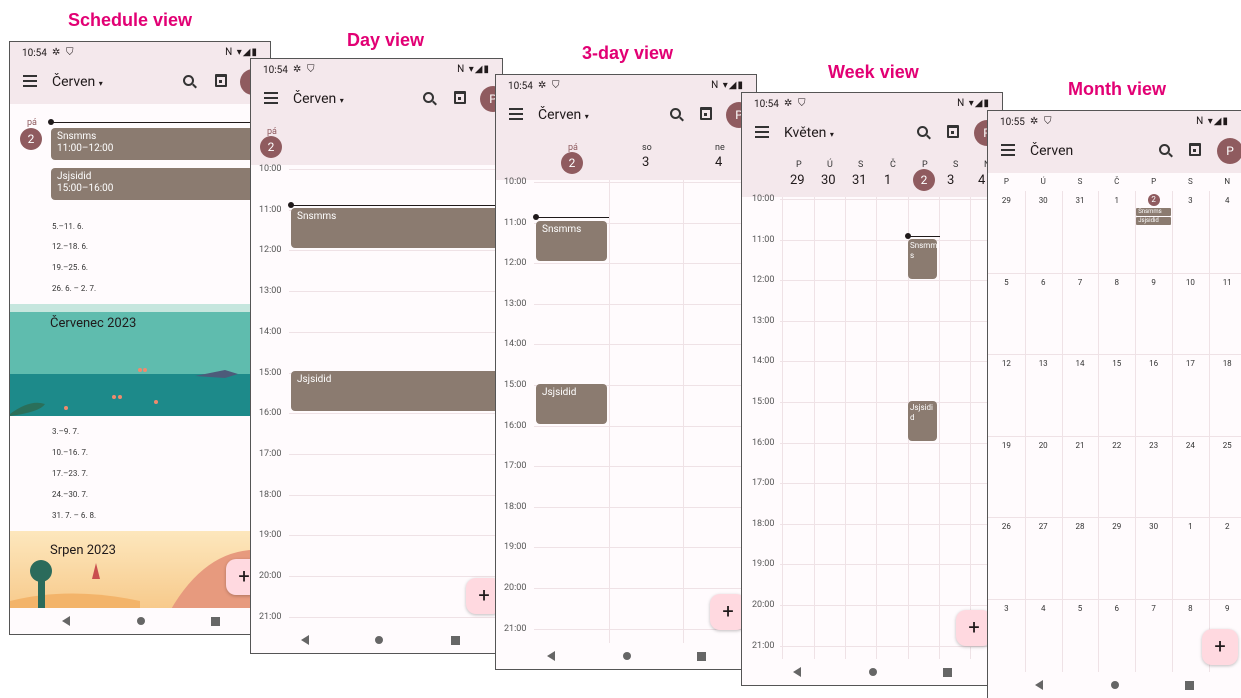 This screenshot has width=1241, height=698. What do you see at coordinates (1006, 363) in the screenshot?
I see `day-number: 12` at bounding box center [1006, 363].